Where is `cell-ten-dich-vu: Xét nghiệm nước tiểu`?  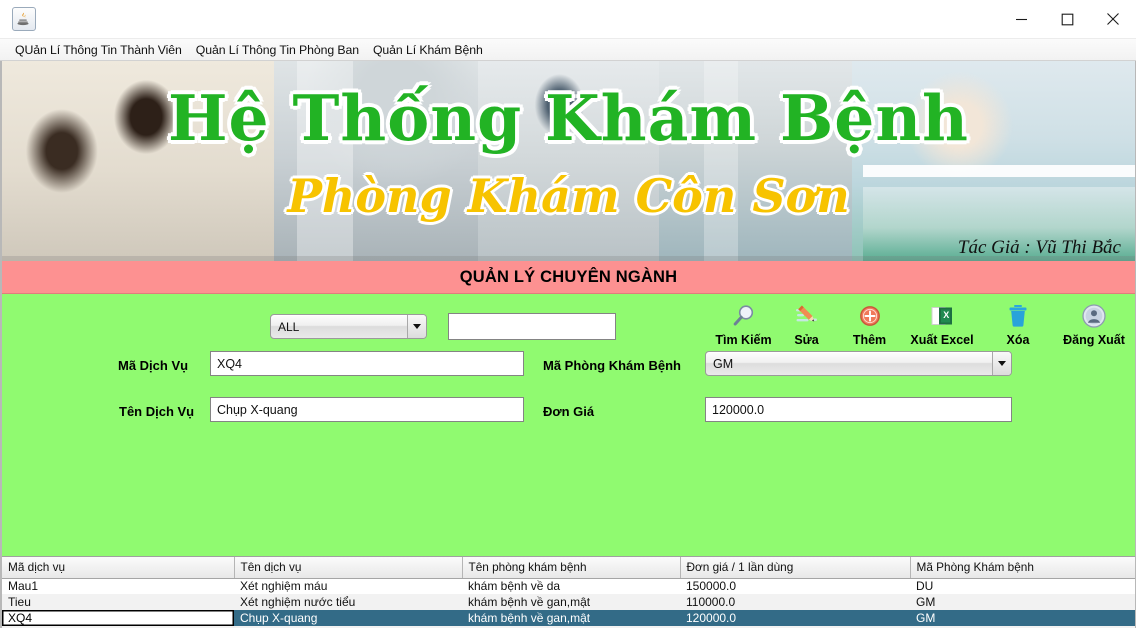
cell-ten-dich-vu: Xét nghiệm nước tiểu is located at coordinates (348, 602).